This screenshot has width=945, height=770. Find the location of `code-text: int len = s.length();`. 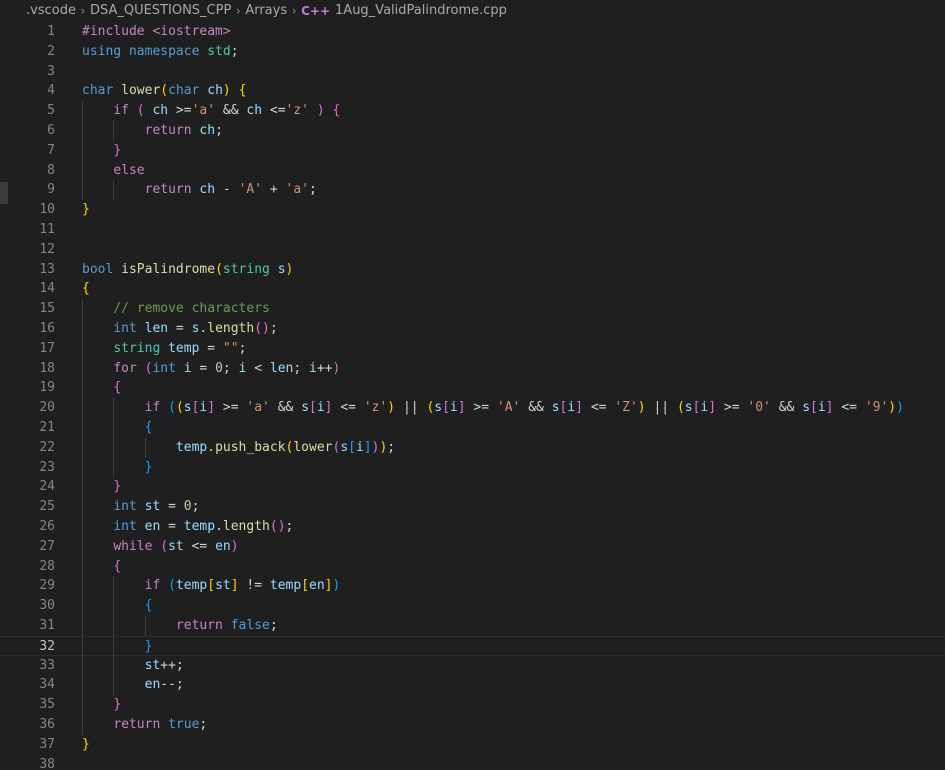

code-text: int len = s.length(); is located at coordinates (195, 328).